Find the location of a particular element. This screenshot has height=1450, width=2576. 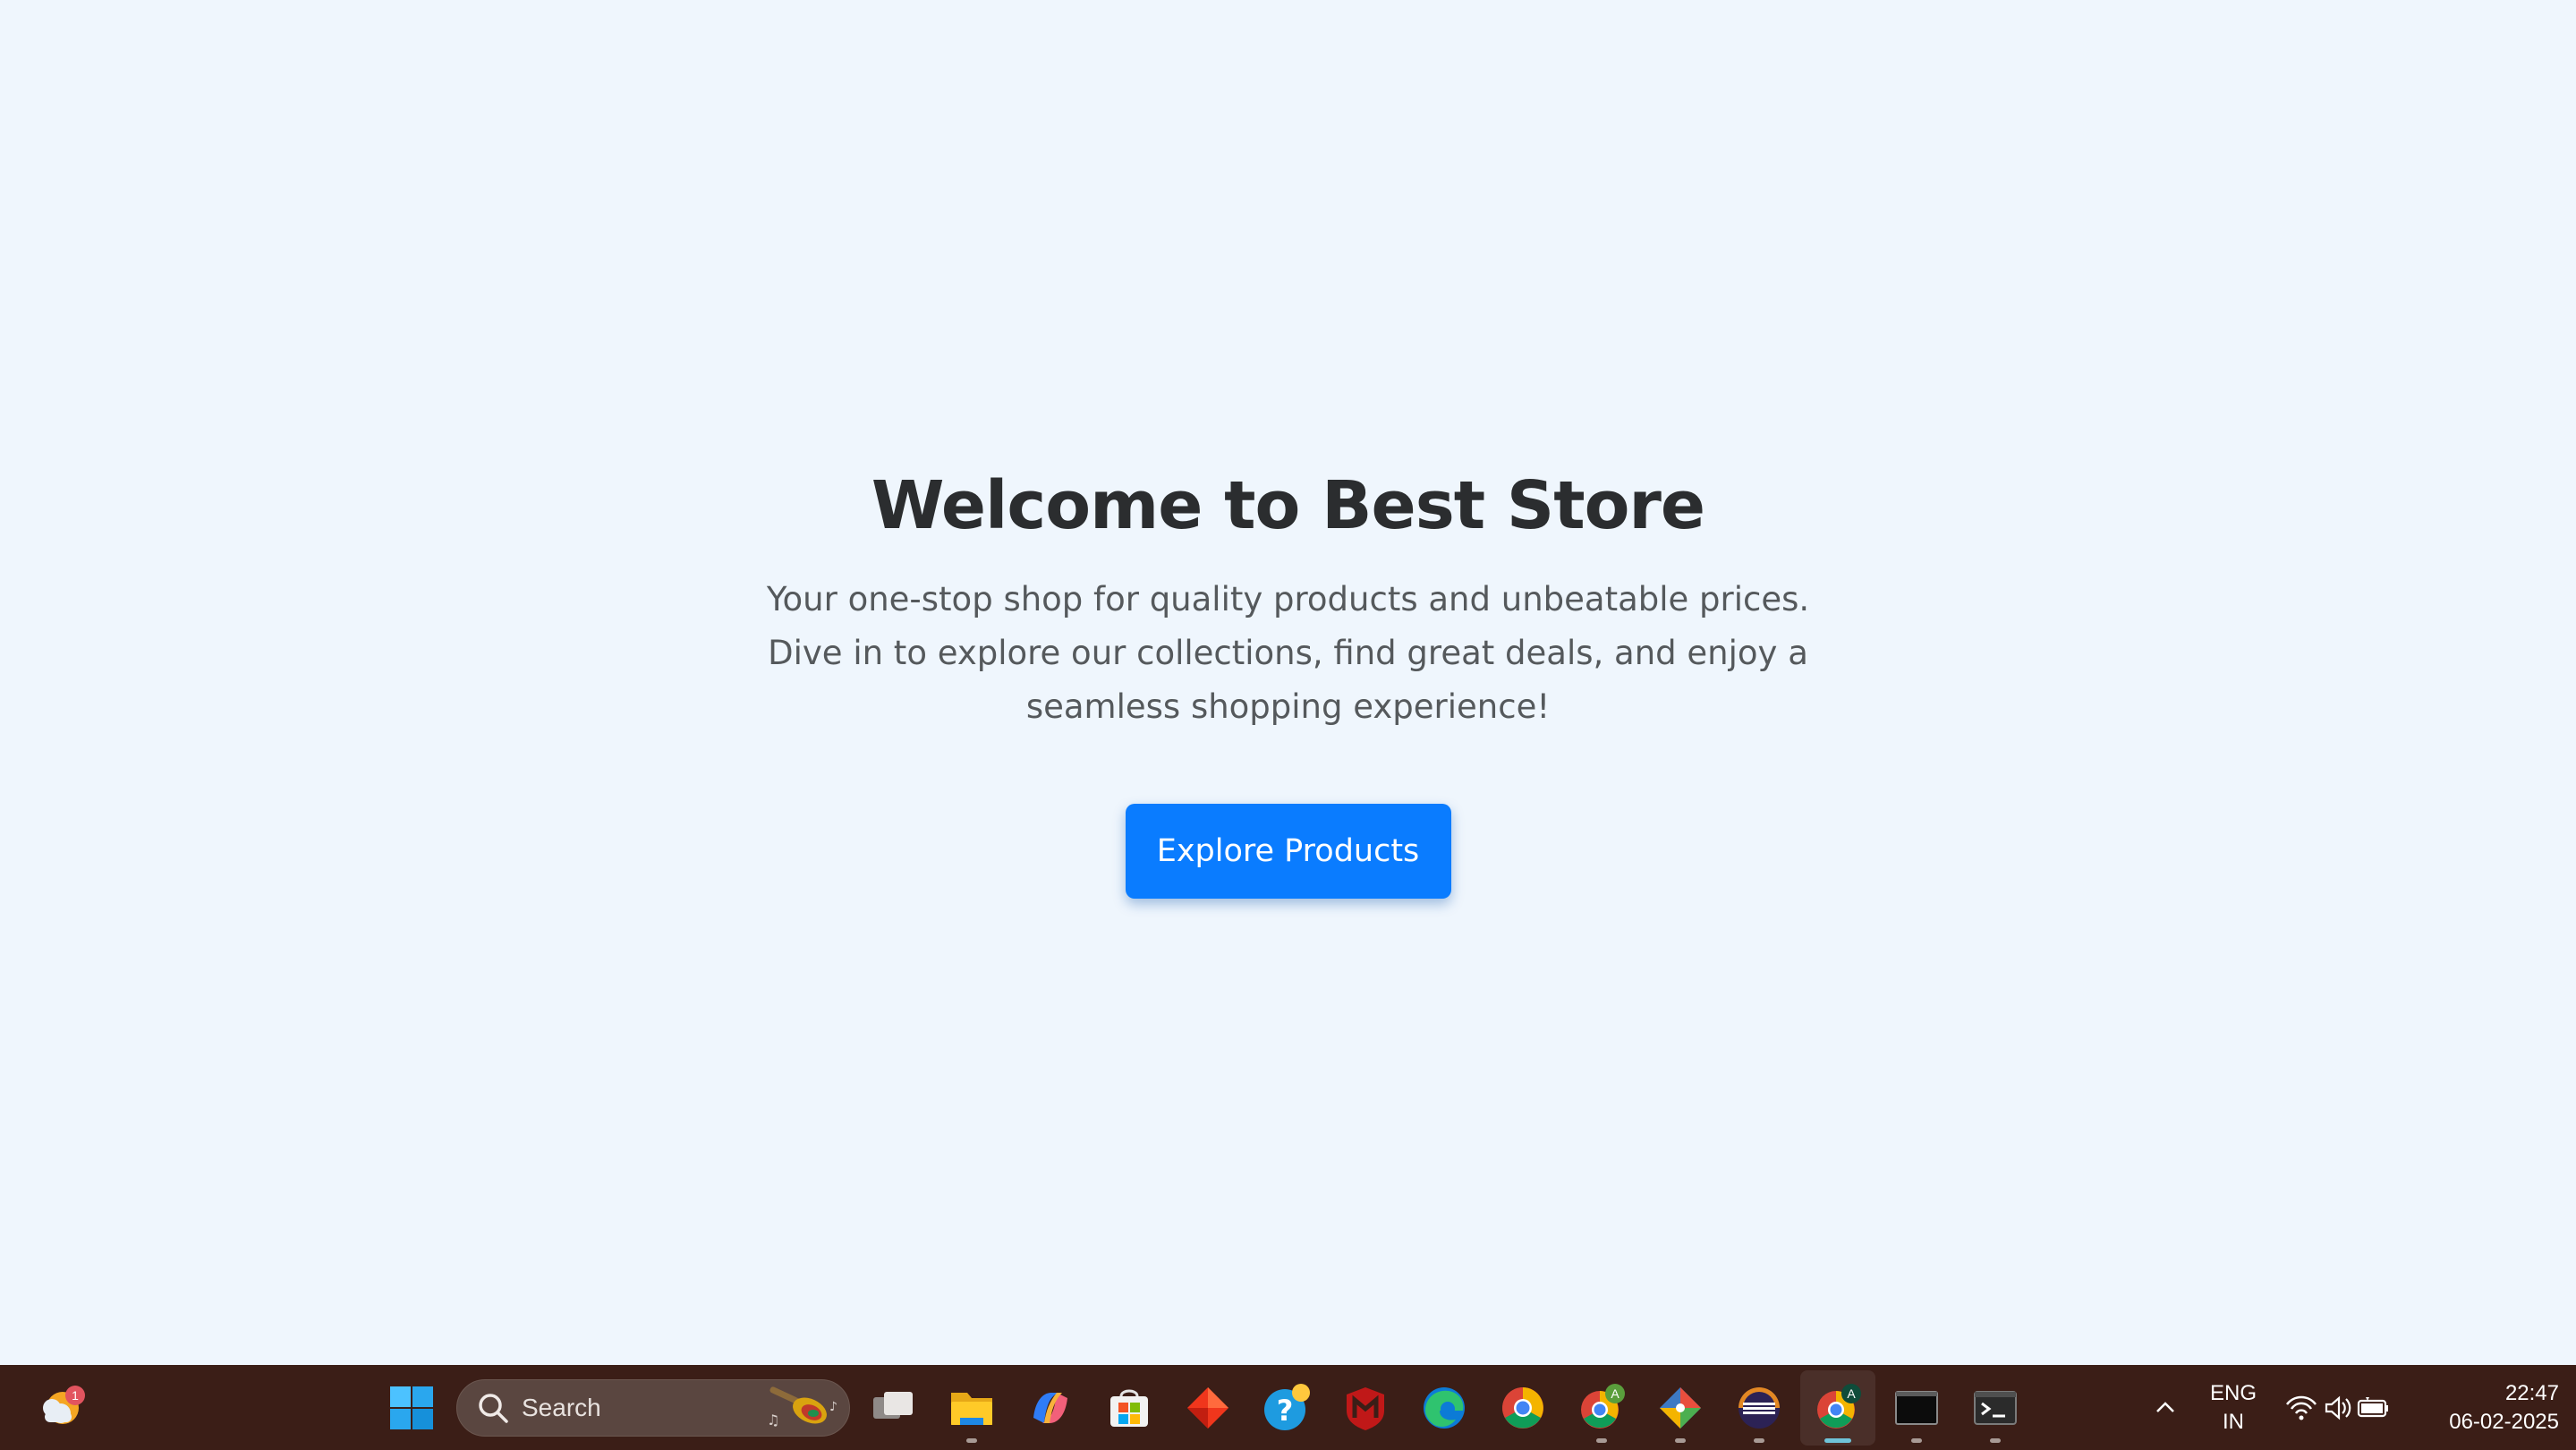

language-indicator: ENG IN is located at coordinates (2233, 1407).